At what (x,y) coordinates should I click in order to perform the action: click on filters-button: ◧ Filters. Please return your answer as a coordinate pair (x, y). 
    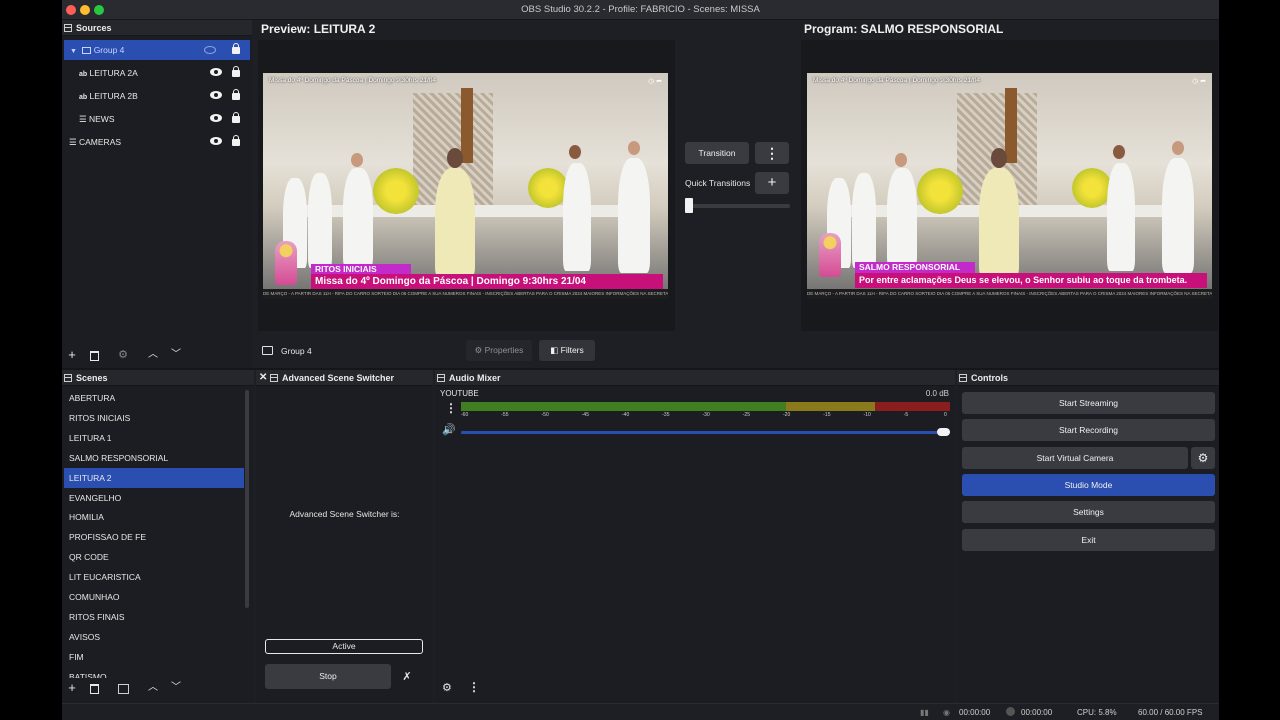
    Looking at the image, I should click on (567, 350).